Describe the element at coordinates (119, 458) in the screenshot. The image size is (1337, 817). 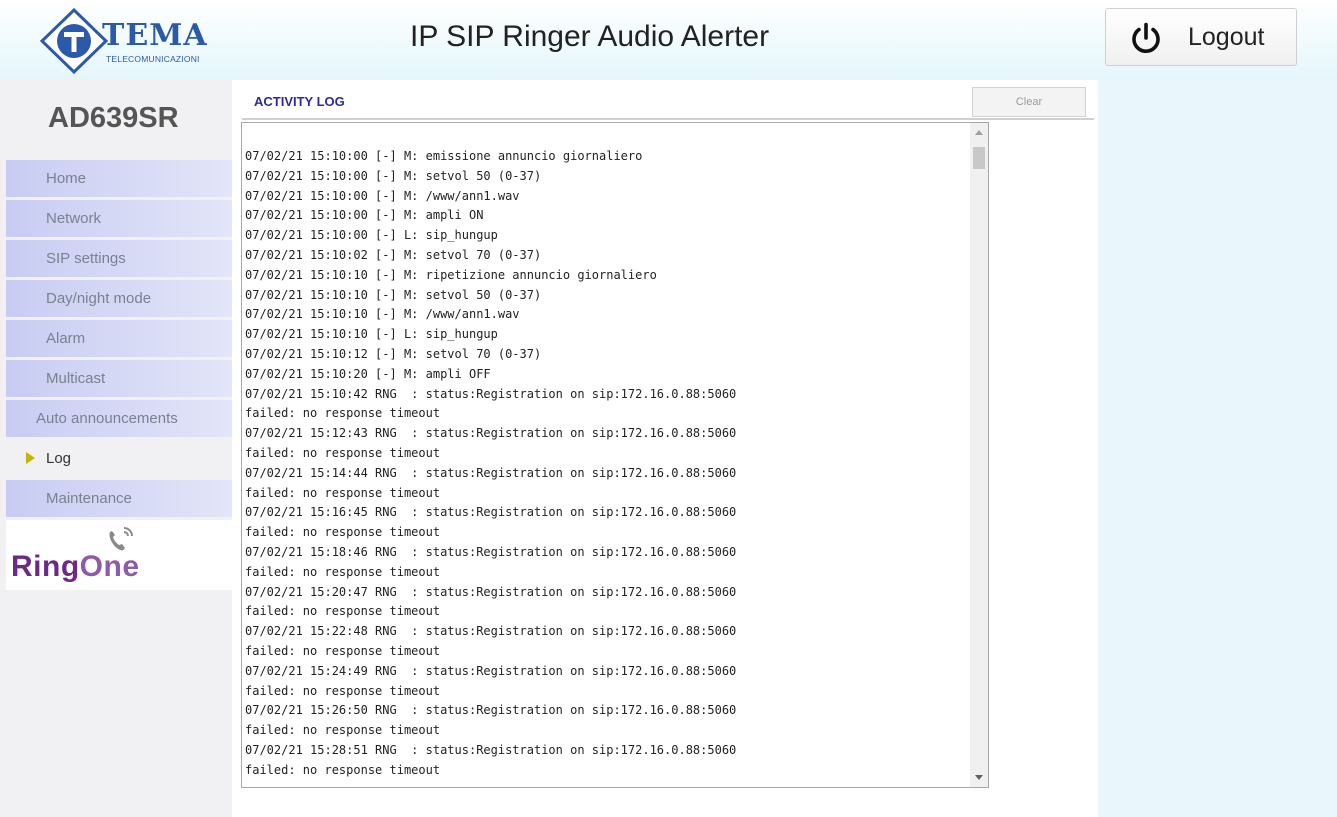
I see `sidebar-item-log: Log` at that location.